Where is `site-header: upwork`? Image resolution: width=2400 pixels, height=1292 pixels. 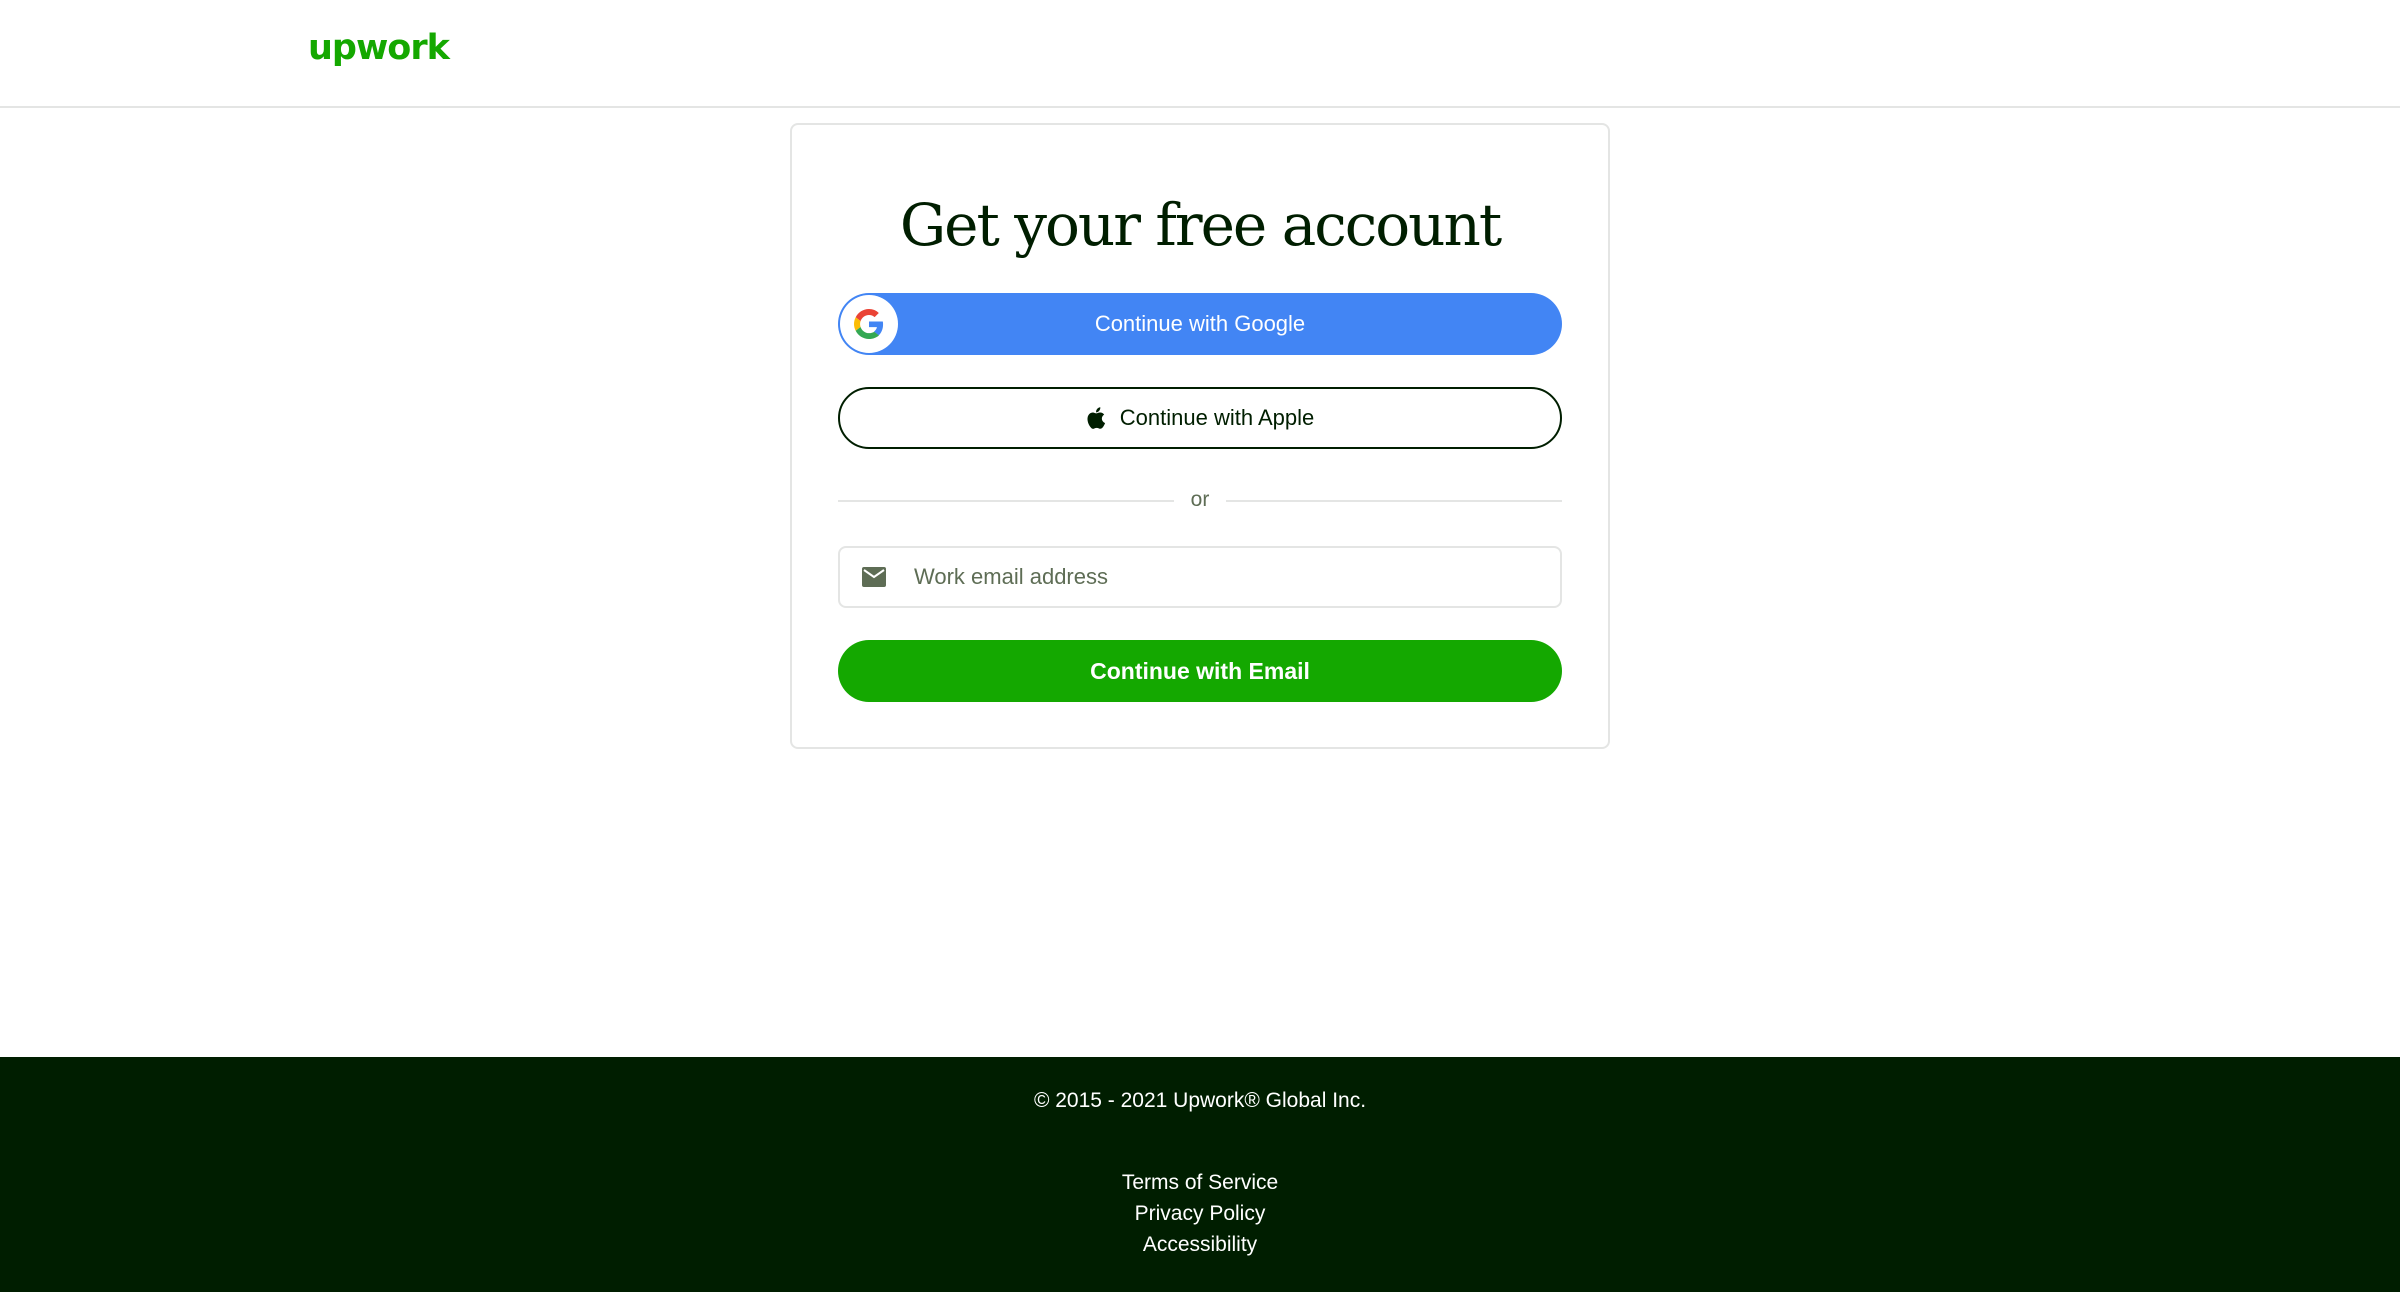 site-header: upwork is located at coordinates (1200, 54).